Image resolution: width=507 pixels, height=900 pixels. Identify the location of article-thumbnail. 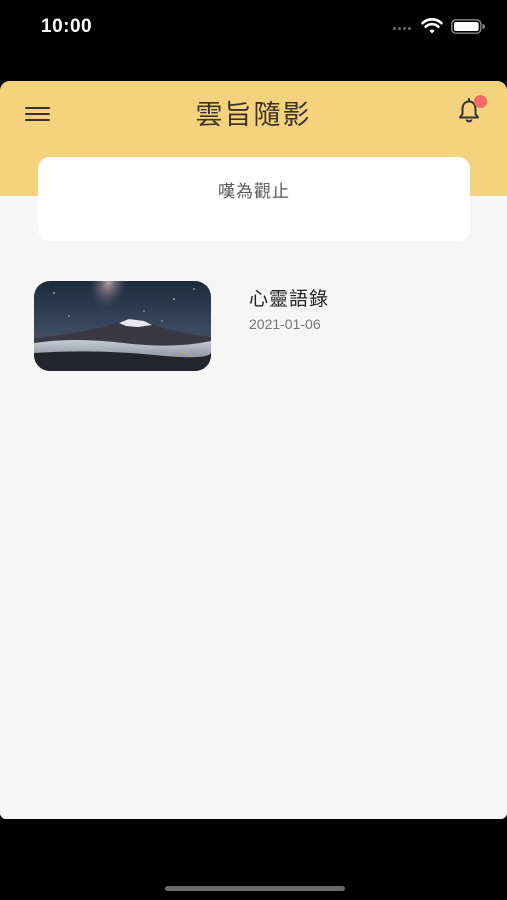
(122, 326).